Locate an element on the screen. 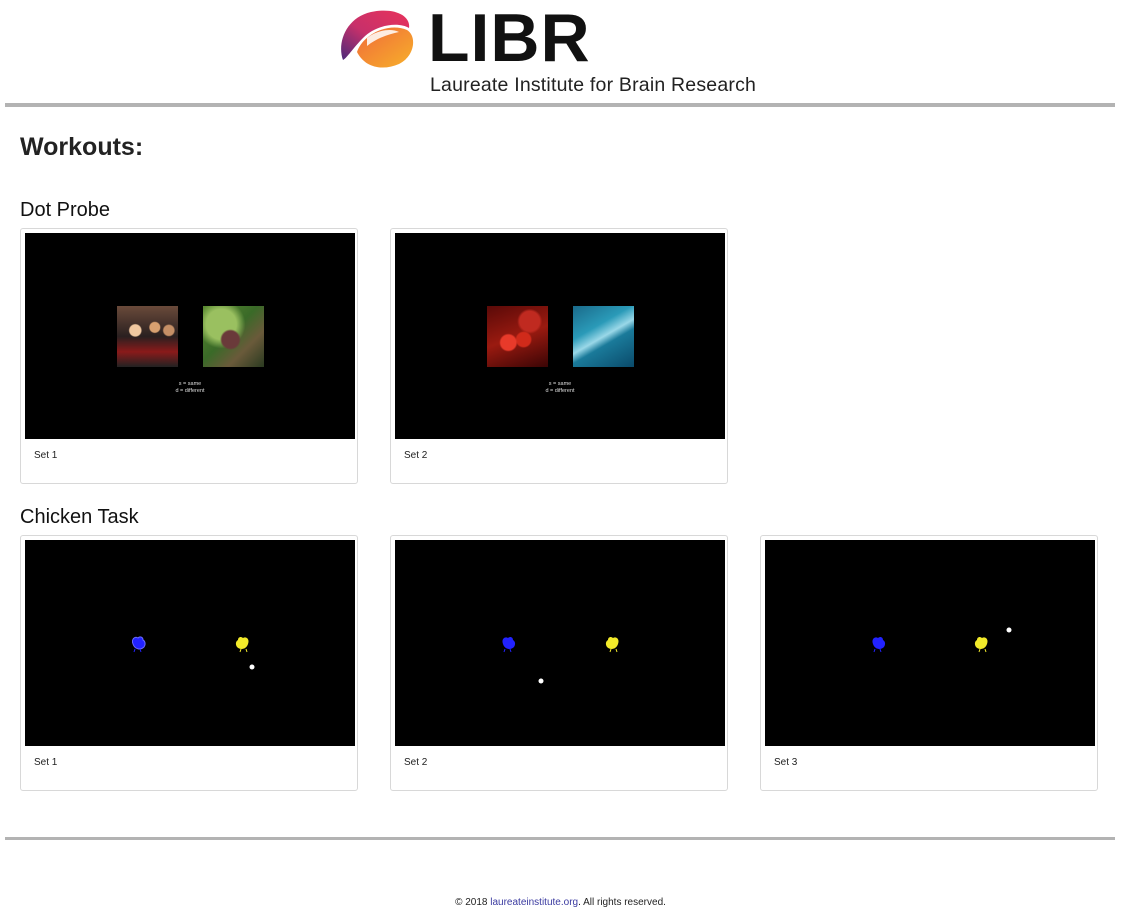  logo-subtitle: Laureate Institute for Brain Research is located at coordinates (593, 85).